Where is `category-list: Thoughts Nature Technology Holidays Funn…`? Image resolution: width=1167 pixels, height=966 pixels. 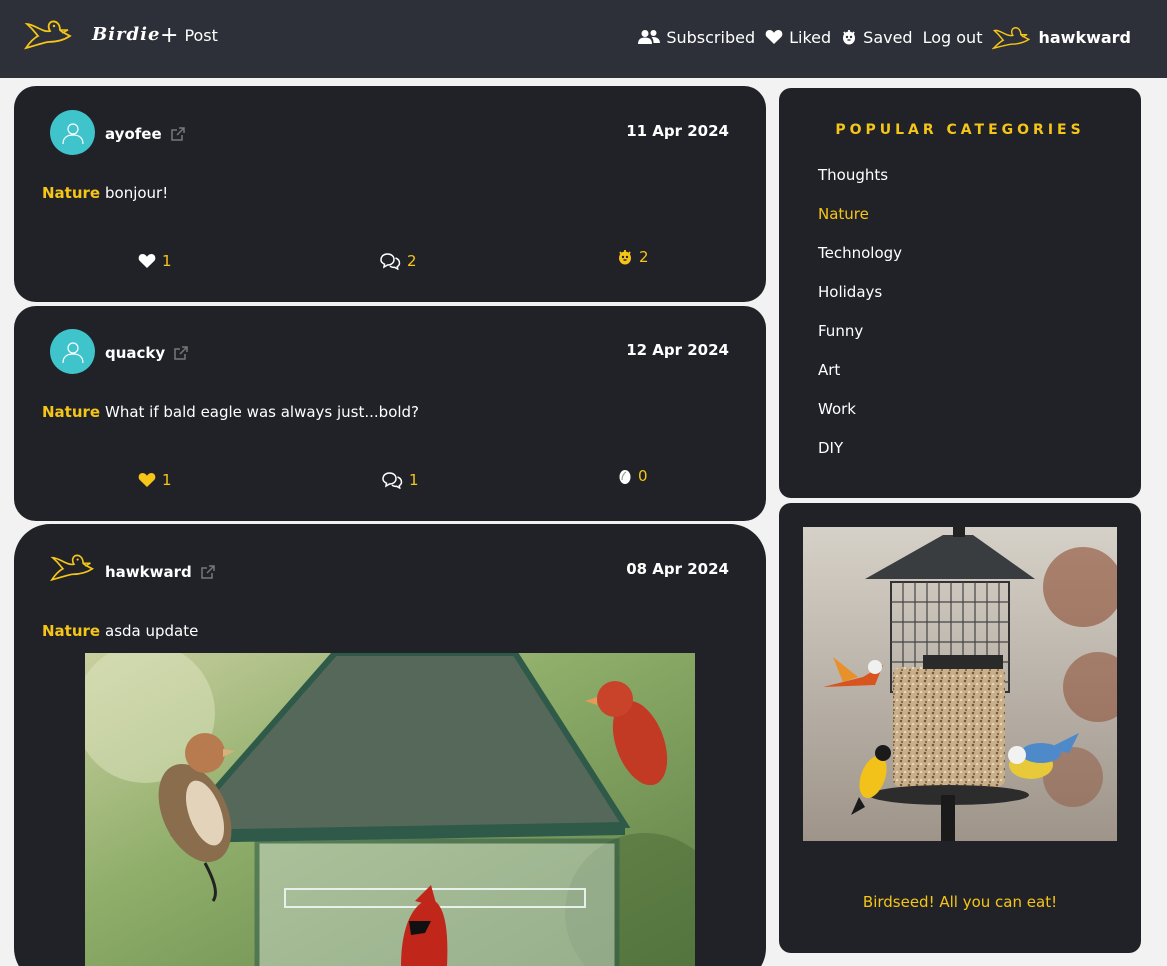
category-list: Thoughts Nature Technology Holidays Funn… is located at coordinates (860, 320).